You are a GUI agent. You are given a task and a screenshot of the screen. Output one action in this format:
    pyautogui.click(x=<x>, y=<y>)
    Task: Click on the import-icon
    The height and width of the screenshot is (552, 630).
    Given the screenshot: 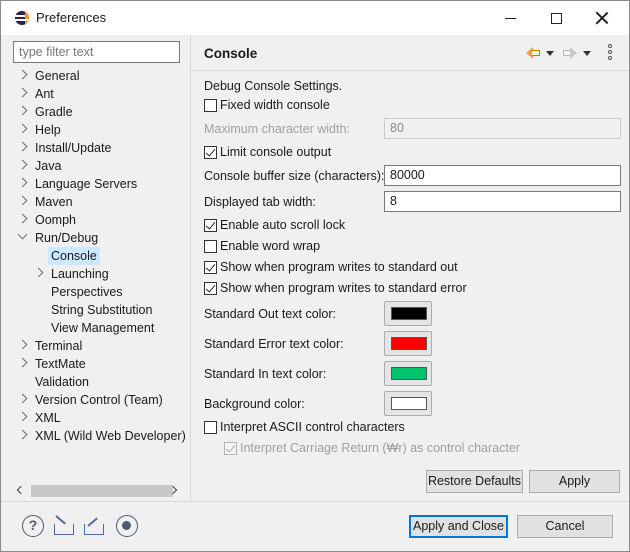 What is the action you would take?
    pyautogui.click(x=64, y=526)
    